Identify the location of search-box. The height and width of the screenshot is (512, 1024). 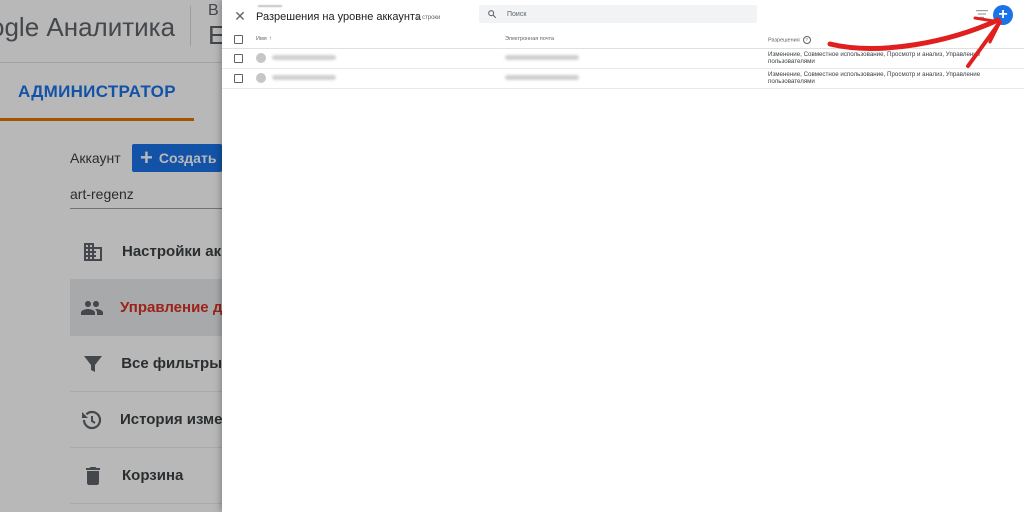
(618, 14).